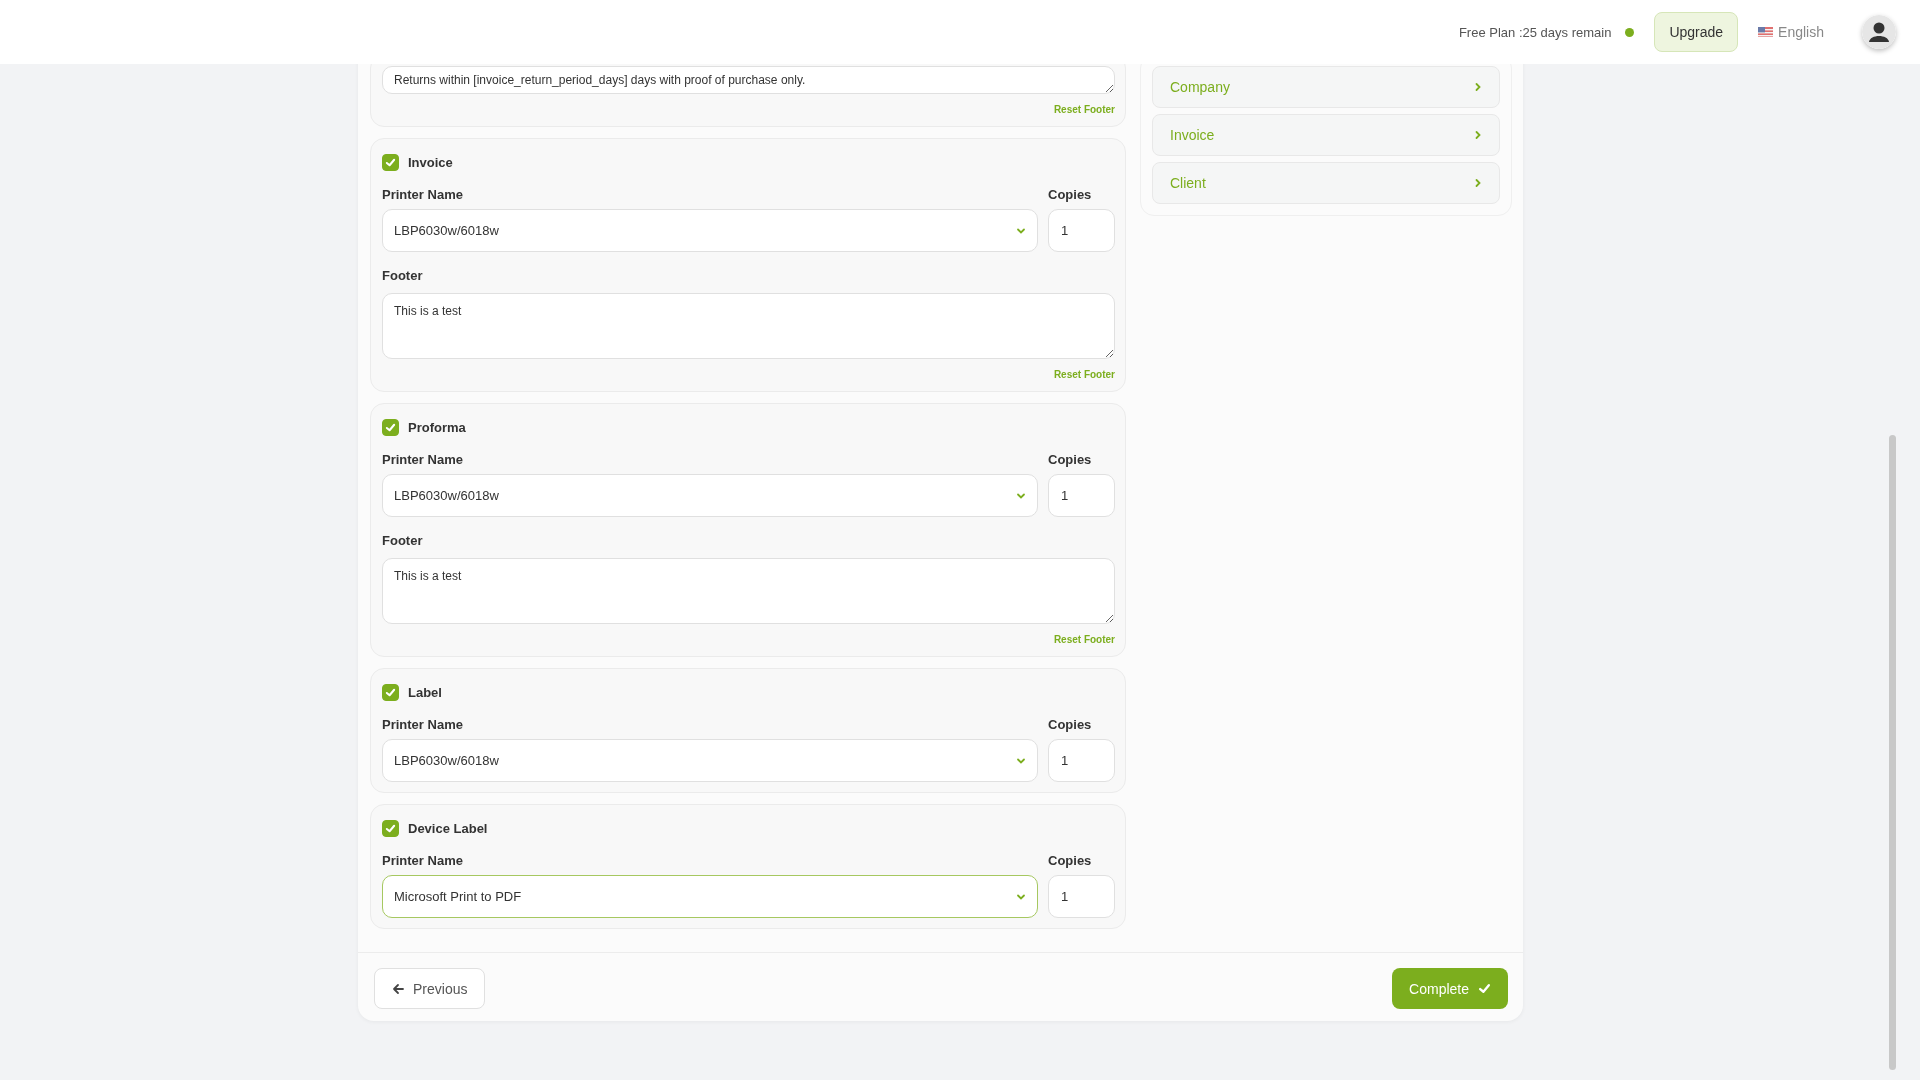 The width and height of the screenshot is (1920, 1080). What do you see at coordinates (748, 80) in the screenshot?
I see `footer-field: Returns within [invoice_return_period_days] days with proof of purchase only.` at bounding box center [748, 80].